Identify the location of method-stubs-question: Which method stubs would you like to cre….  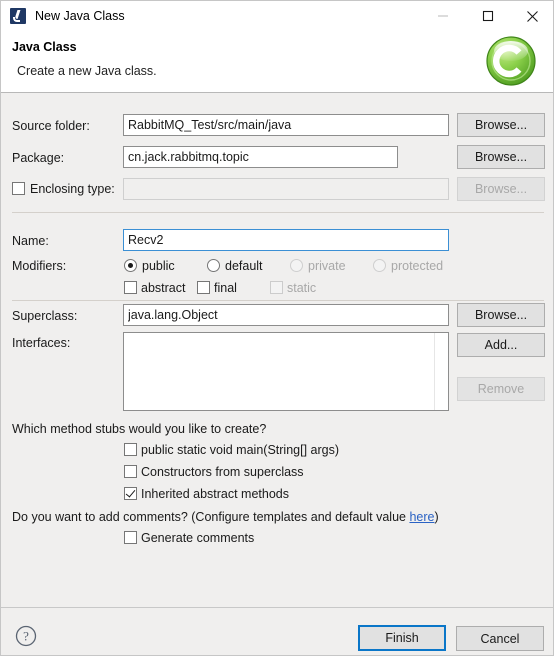
(139, 429).